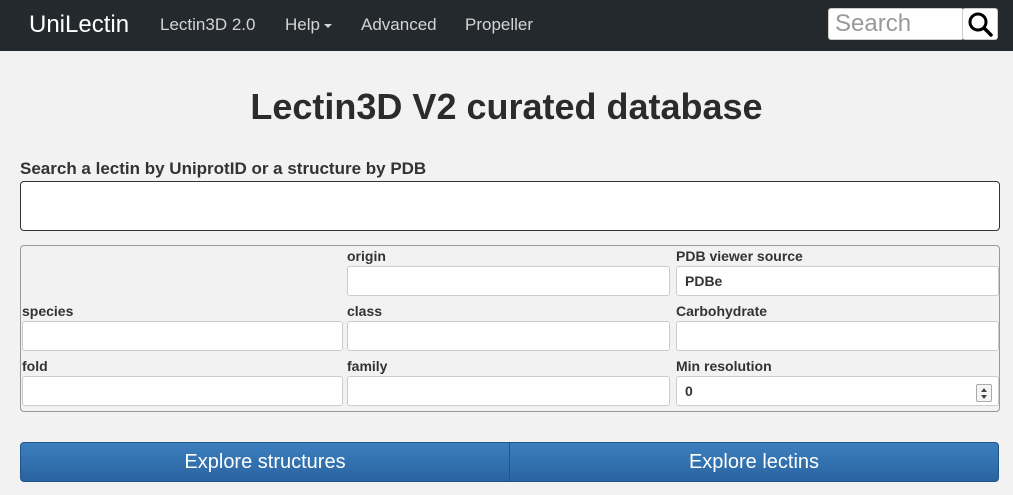  I want to click on caret-down-icon, so click(327, 25).